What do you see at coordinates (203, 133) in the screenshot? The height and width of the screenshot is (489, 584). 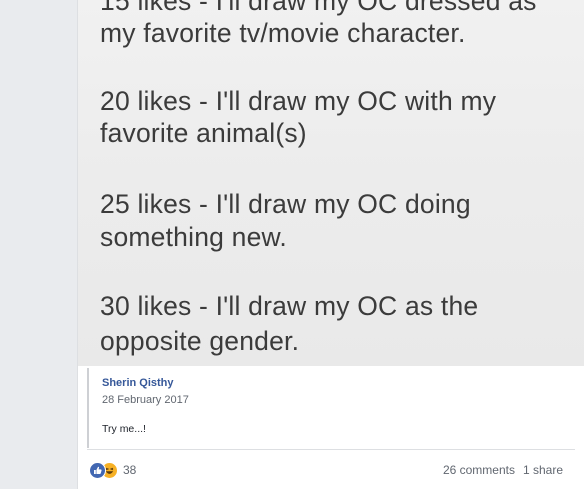 I see `image-text-line: favorite animal(s)` at bounding box center [203, 133].